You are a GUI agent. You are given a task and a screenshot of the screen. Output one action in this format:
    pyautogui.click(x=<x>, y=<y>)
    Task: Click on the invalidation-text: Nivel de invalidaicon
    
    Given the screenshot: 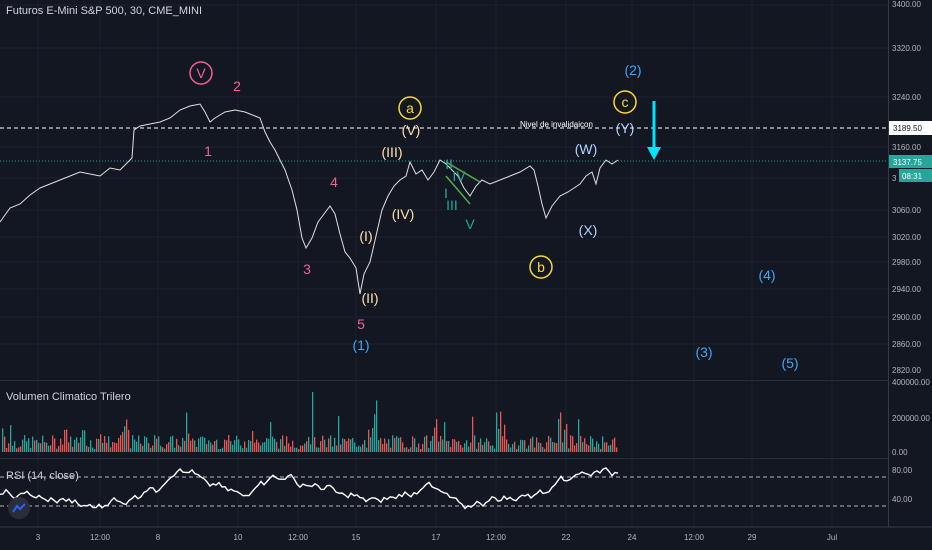 What is the action you would take?
    pyautogui.click(x=556, y=124)
    